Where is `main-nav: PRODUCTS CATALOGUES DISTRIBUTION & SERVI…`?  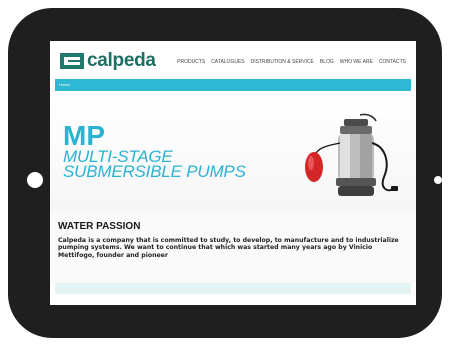
main-nav: PRODUCTS CATALOGUES DISTRIBUTION & SERVI… is located at coordinates (291, 62).